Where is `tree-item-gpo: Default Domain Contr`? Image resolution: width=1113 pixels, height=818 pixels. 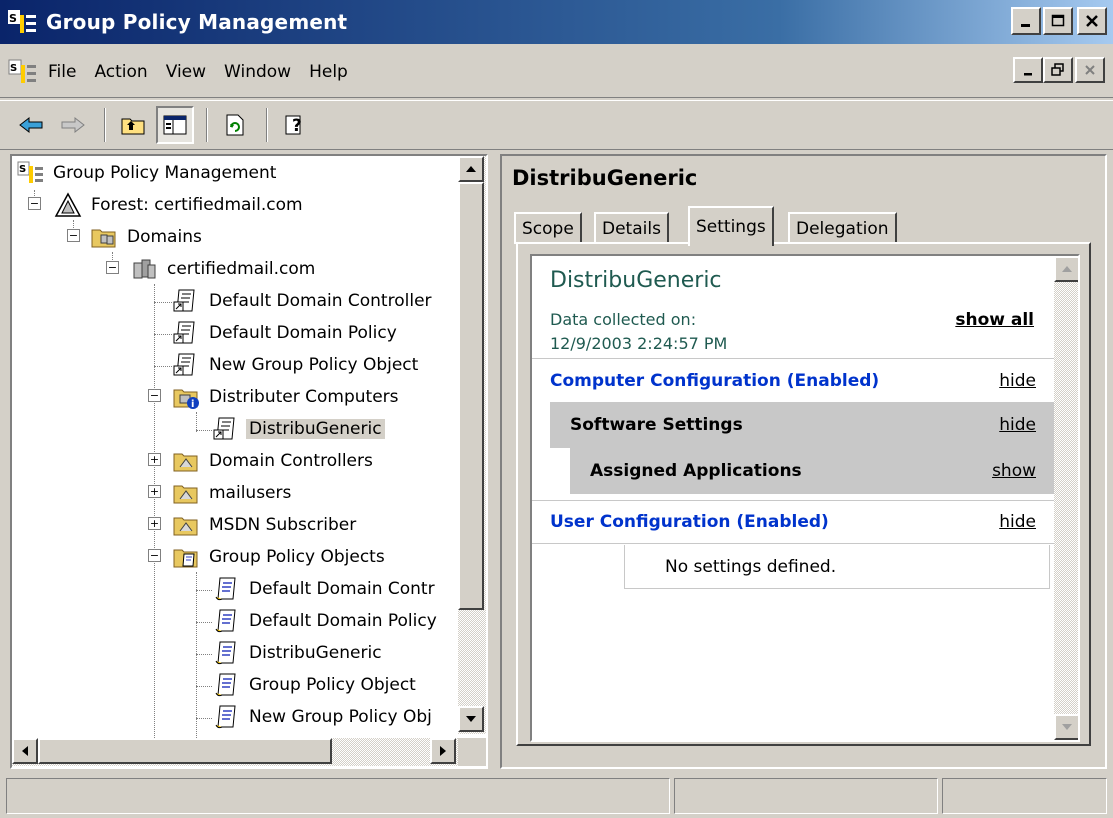
tree-item-gpo: Default Domain Contr is located at coordinates (325, 589).